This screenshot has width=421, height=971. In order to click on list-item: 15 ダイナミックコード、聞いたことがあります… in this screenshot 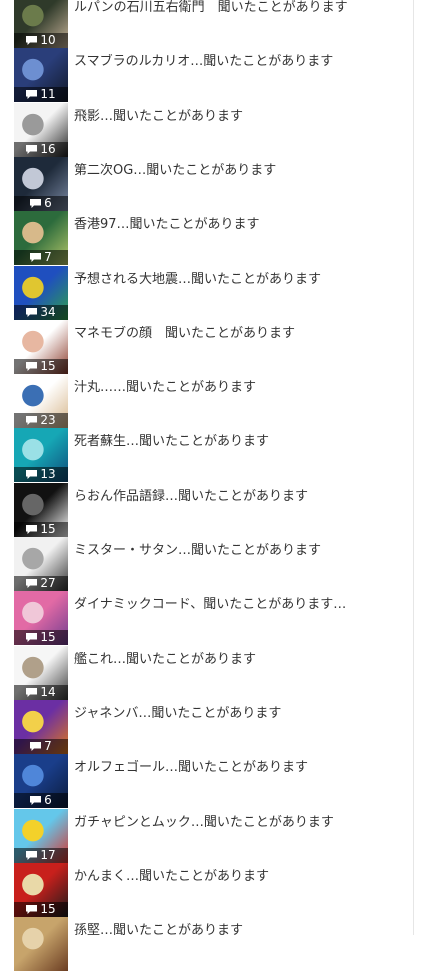, I will do `click(214, 618)`.